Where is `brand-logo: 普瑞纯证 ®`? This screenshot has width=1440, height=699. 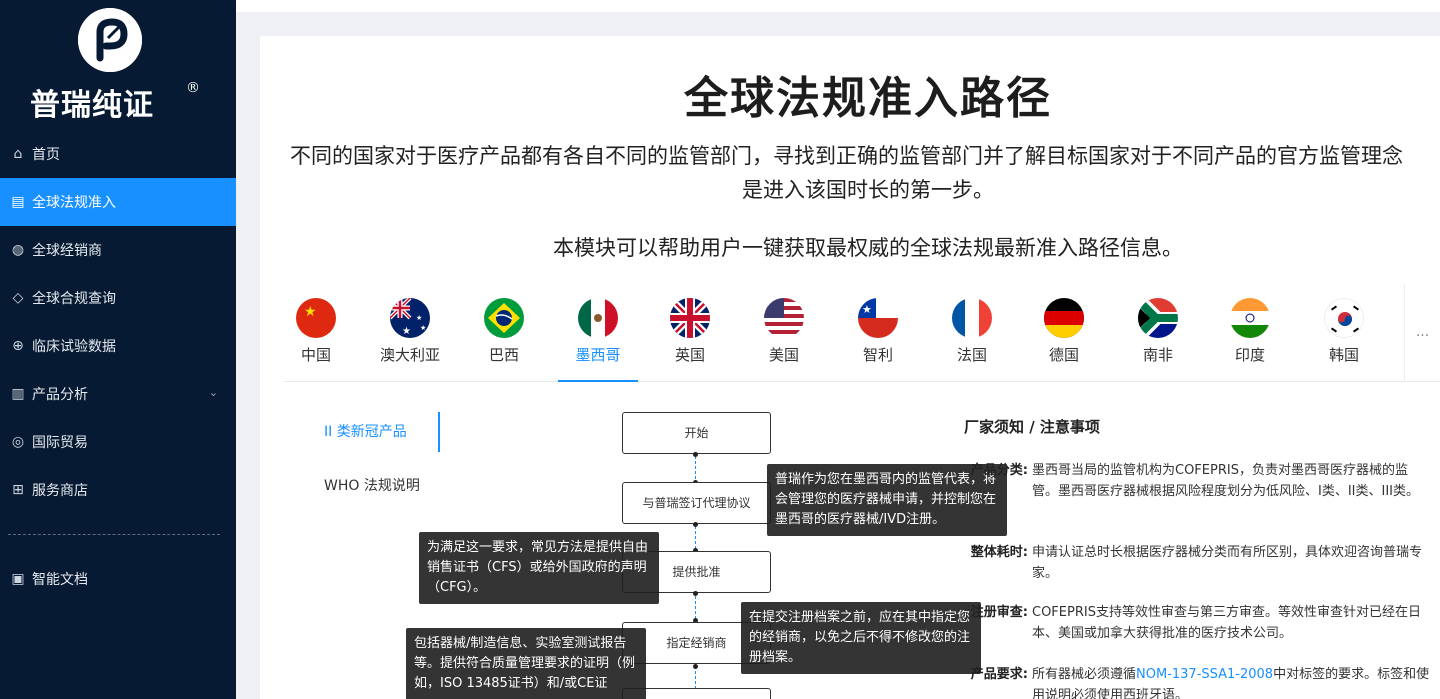 brand-logo: 普瑞纯证 ® is located at coordinates (120, 65).